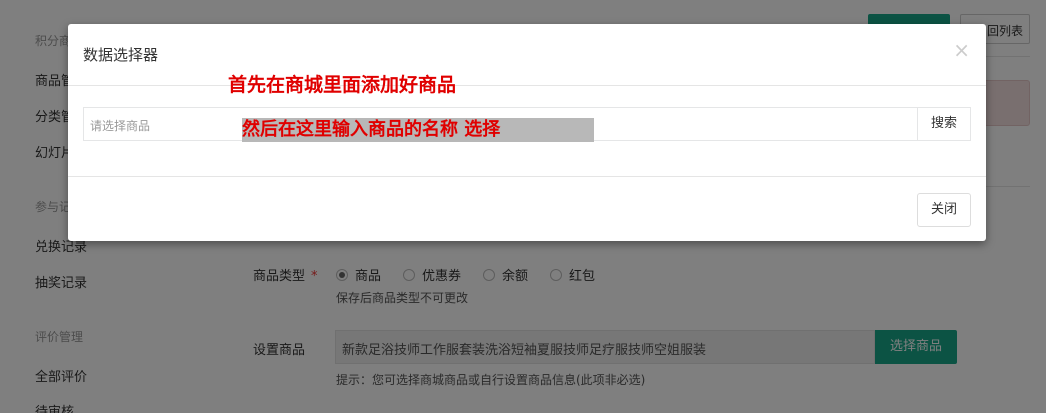  I want to click on modal-header: 数据选择器 ×, so click(527, 55).